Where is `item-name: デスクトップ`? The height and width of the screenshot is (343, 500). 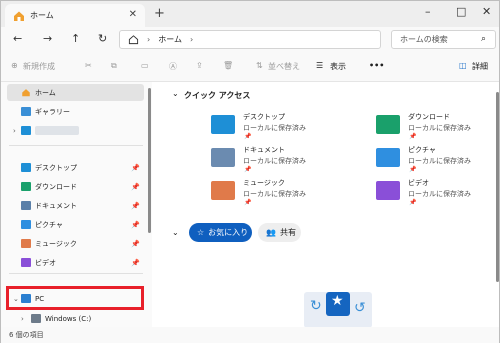 item-name: デスクトップ is located at coordinates (264, 117).